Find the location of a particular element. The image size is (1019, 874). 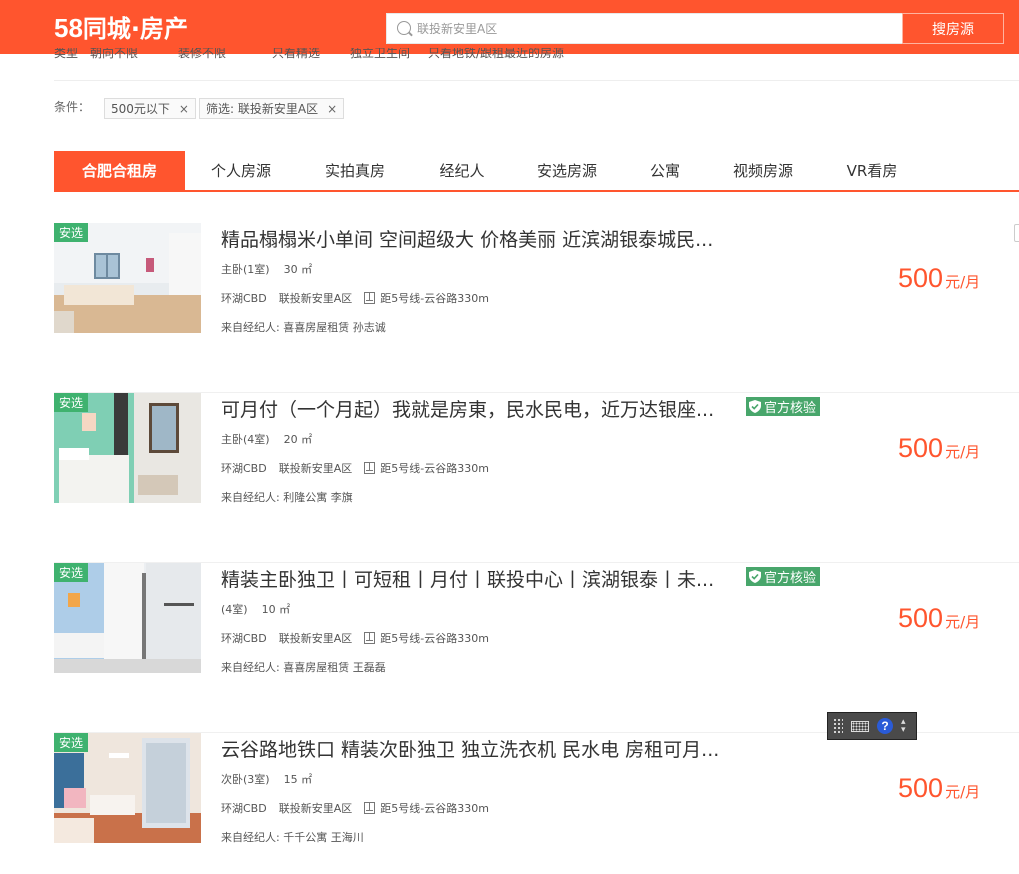

keyboard-icon is located at coordinates (860, 726).